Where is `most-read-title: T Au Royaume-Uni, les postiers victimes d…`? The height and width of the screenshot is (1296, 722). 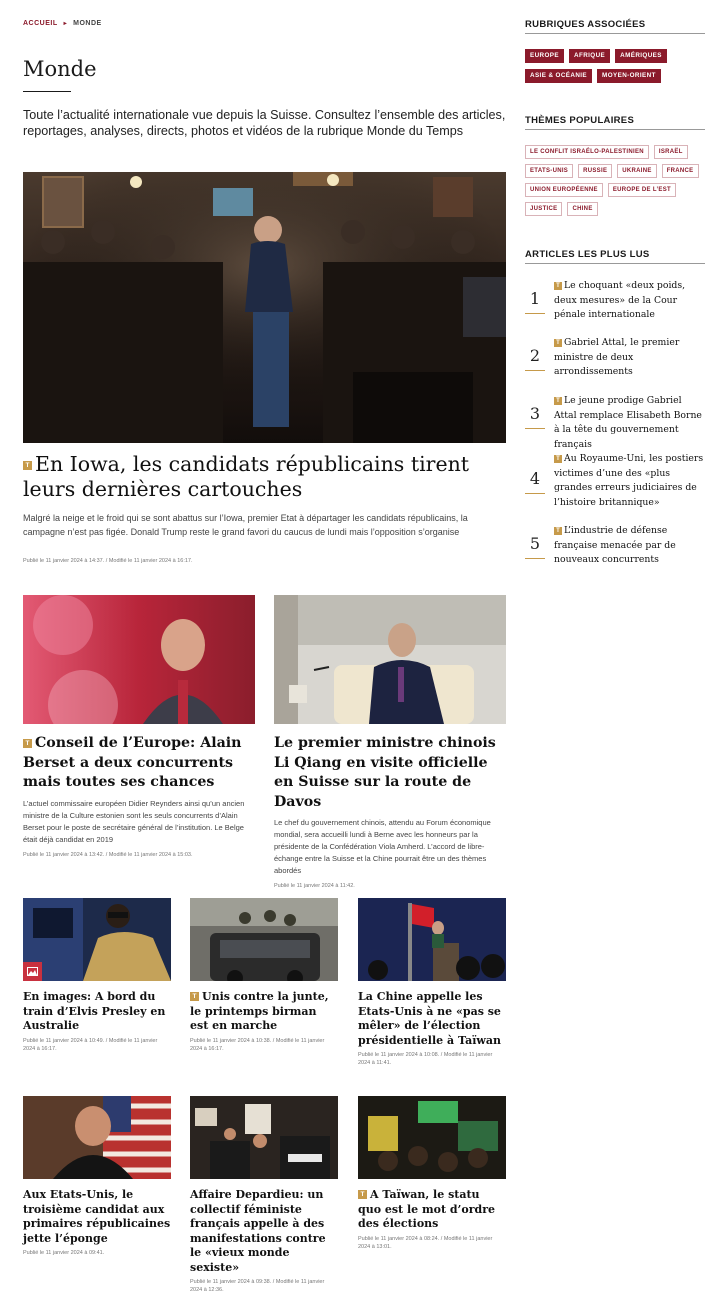 most-read-title: T Au Royaume-Uni, les postiers victimes d… is located at coordinates (629, 481).